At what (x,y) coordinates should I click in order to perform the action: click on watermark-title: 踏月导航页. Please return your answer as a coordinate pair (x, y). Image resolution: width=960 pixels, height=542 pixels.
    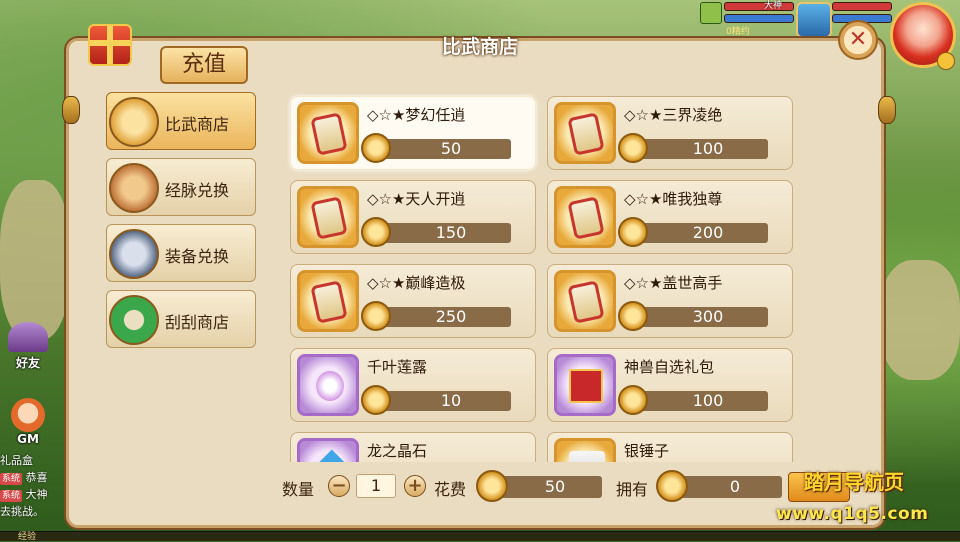
    Looking at the image, I should click on (854, 482).